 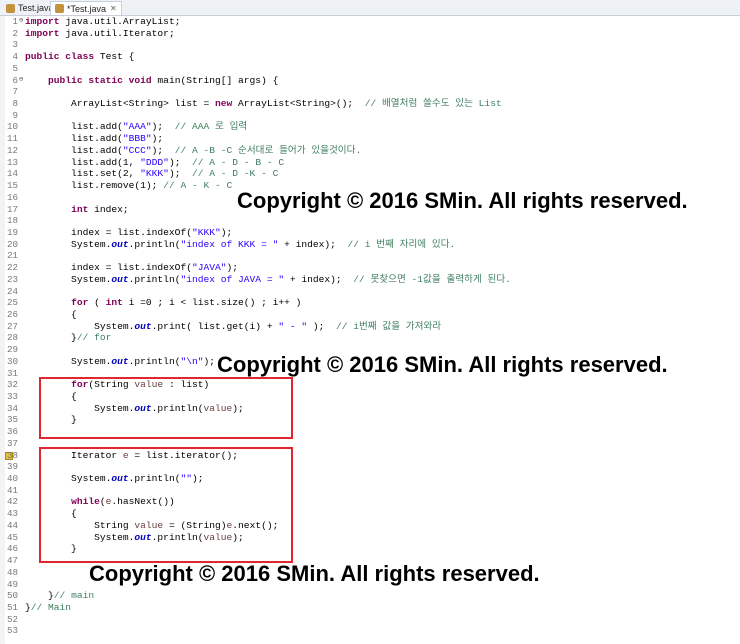 I want to click on line-number: 27, so click(x=12, y=326).